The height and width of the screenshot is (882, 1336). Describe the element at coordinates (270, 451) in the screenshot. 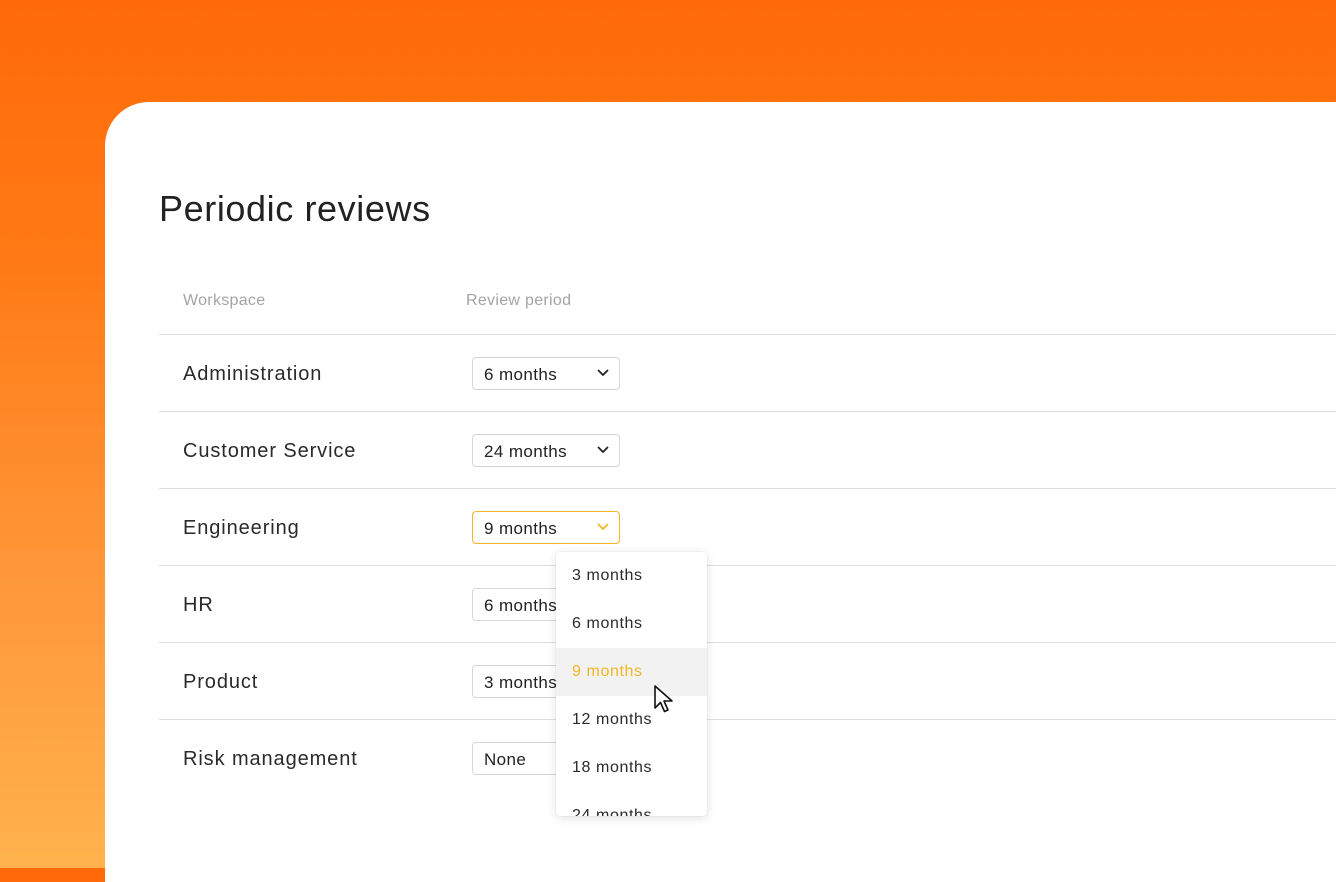

I see `workspace-name: Customer Service` at that location.